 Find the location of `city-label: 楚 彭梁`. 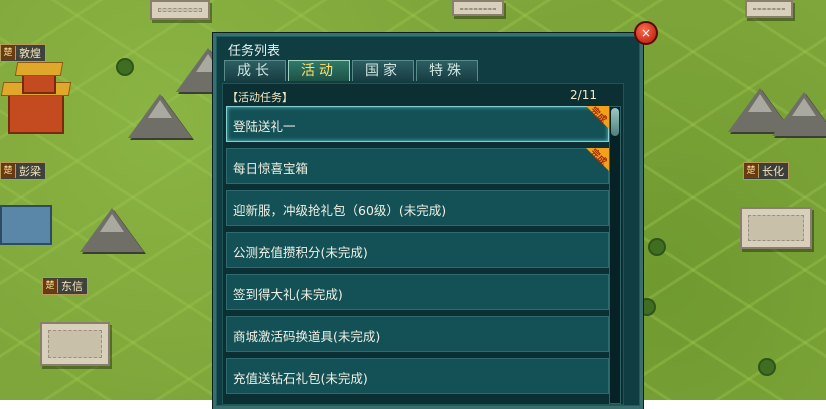

city-label: 楚 彭梁 is located at coordinates (23, 171).